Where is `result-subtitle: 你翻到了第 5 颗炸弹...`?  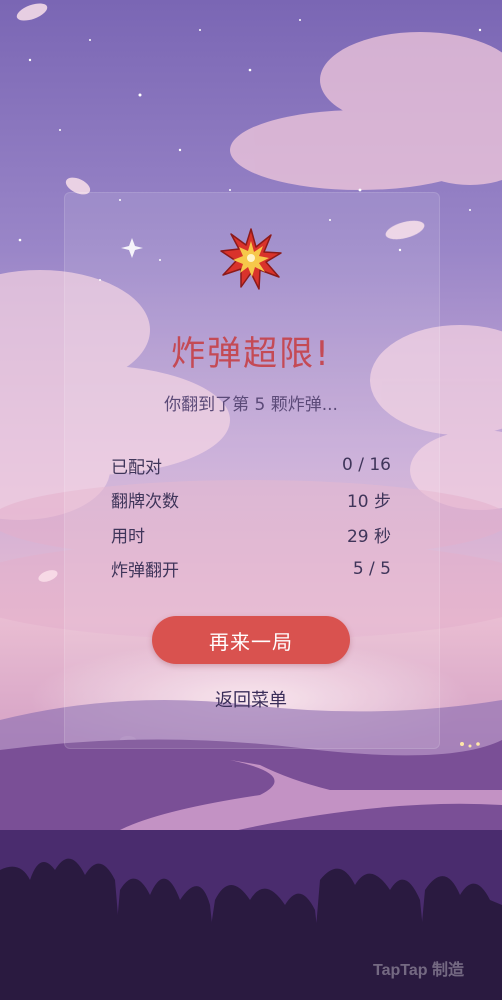 result-subtitle: 你翻到了第 5 颗炸弹... is located at coordinates (251, 405).